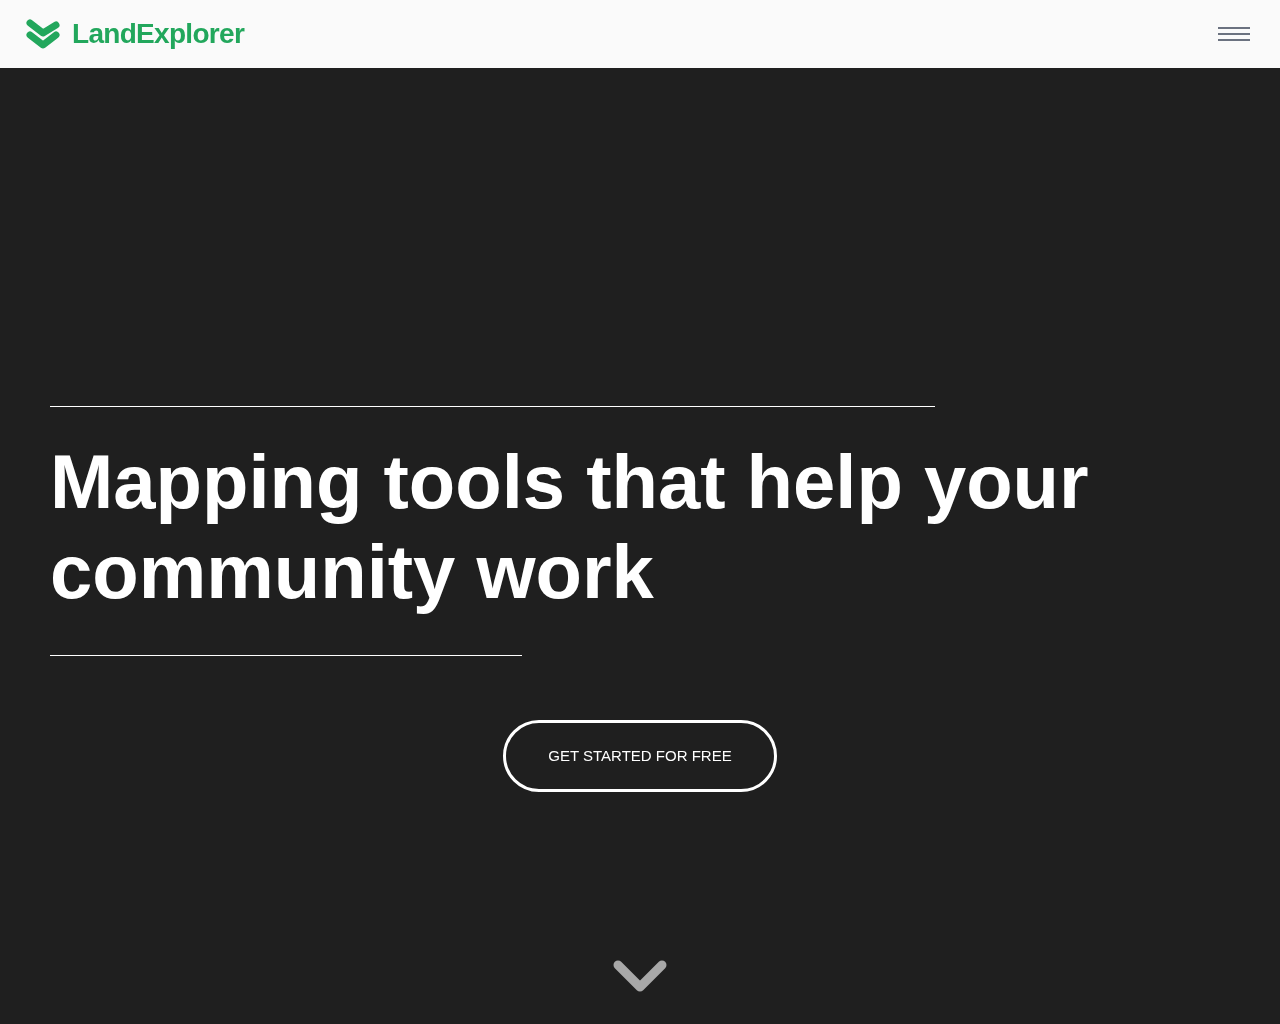  I want to click on hero-headline: Mapping tools that help your community work, so click(570, 527).